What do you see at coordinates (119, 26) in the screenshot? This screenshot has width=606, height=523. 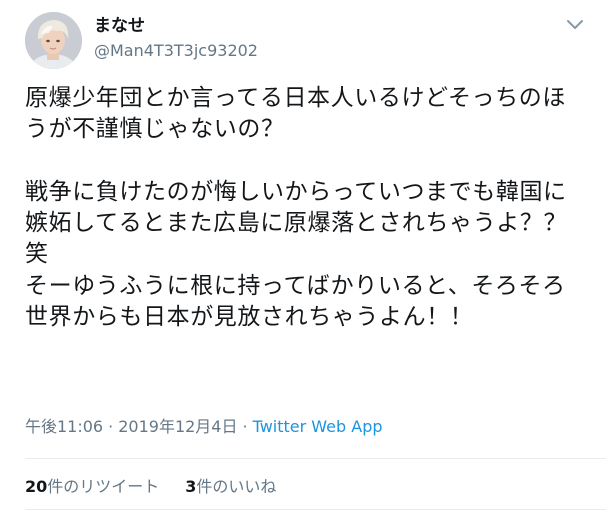 I see `display-name: まなせ` at bounding box center [119, 26].